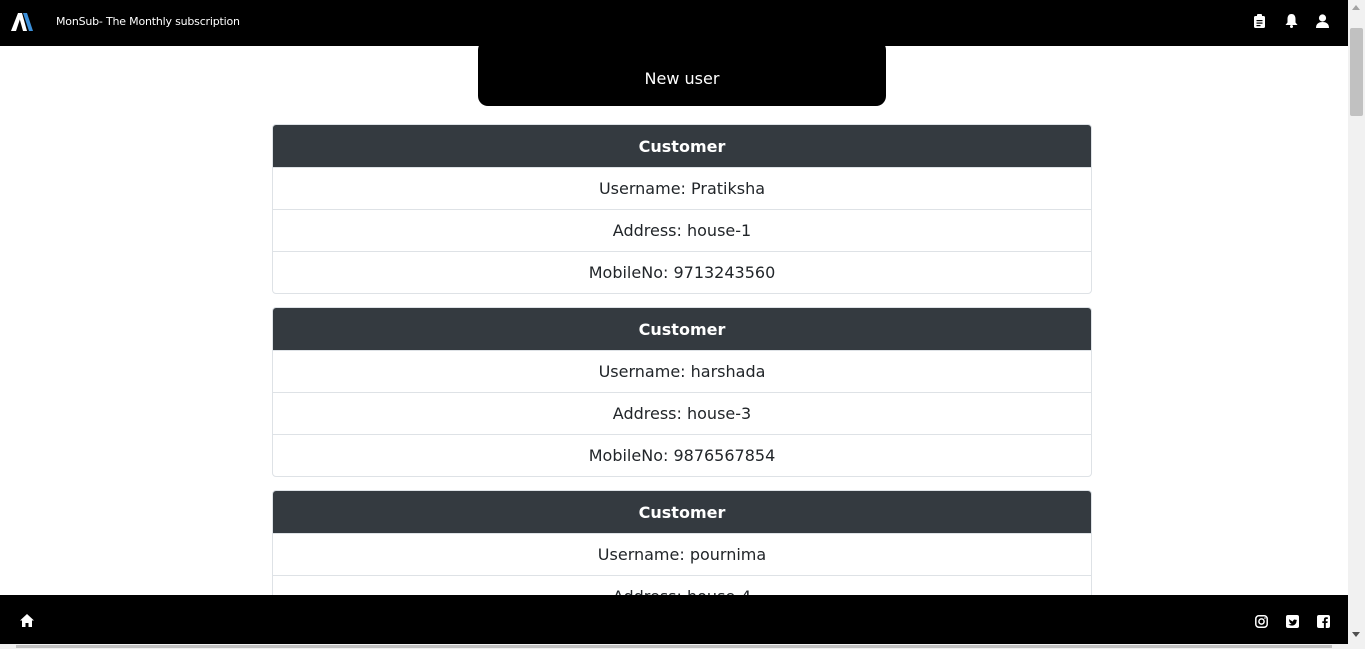 Image resolution: width=1365 pixels, height=649 pixels. What do you see at coordinates (1356, 324) in the screenshot?
I see `vertical-scrollbar` at bounding box center [1356, 324].